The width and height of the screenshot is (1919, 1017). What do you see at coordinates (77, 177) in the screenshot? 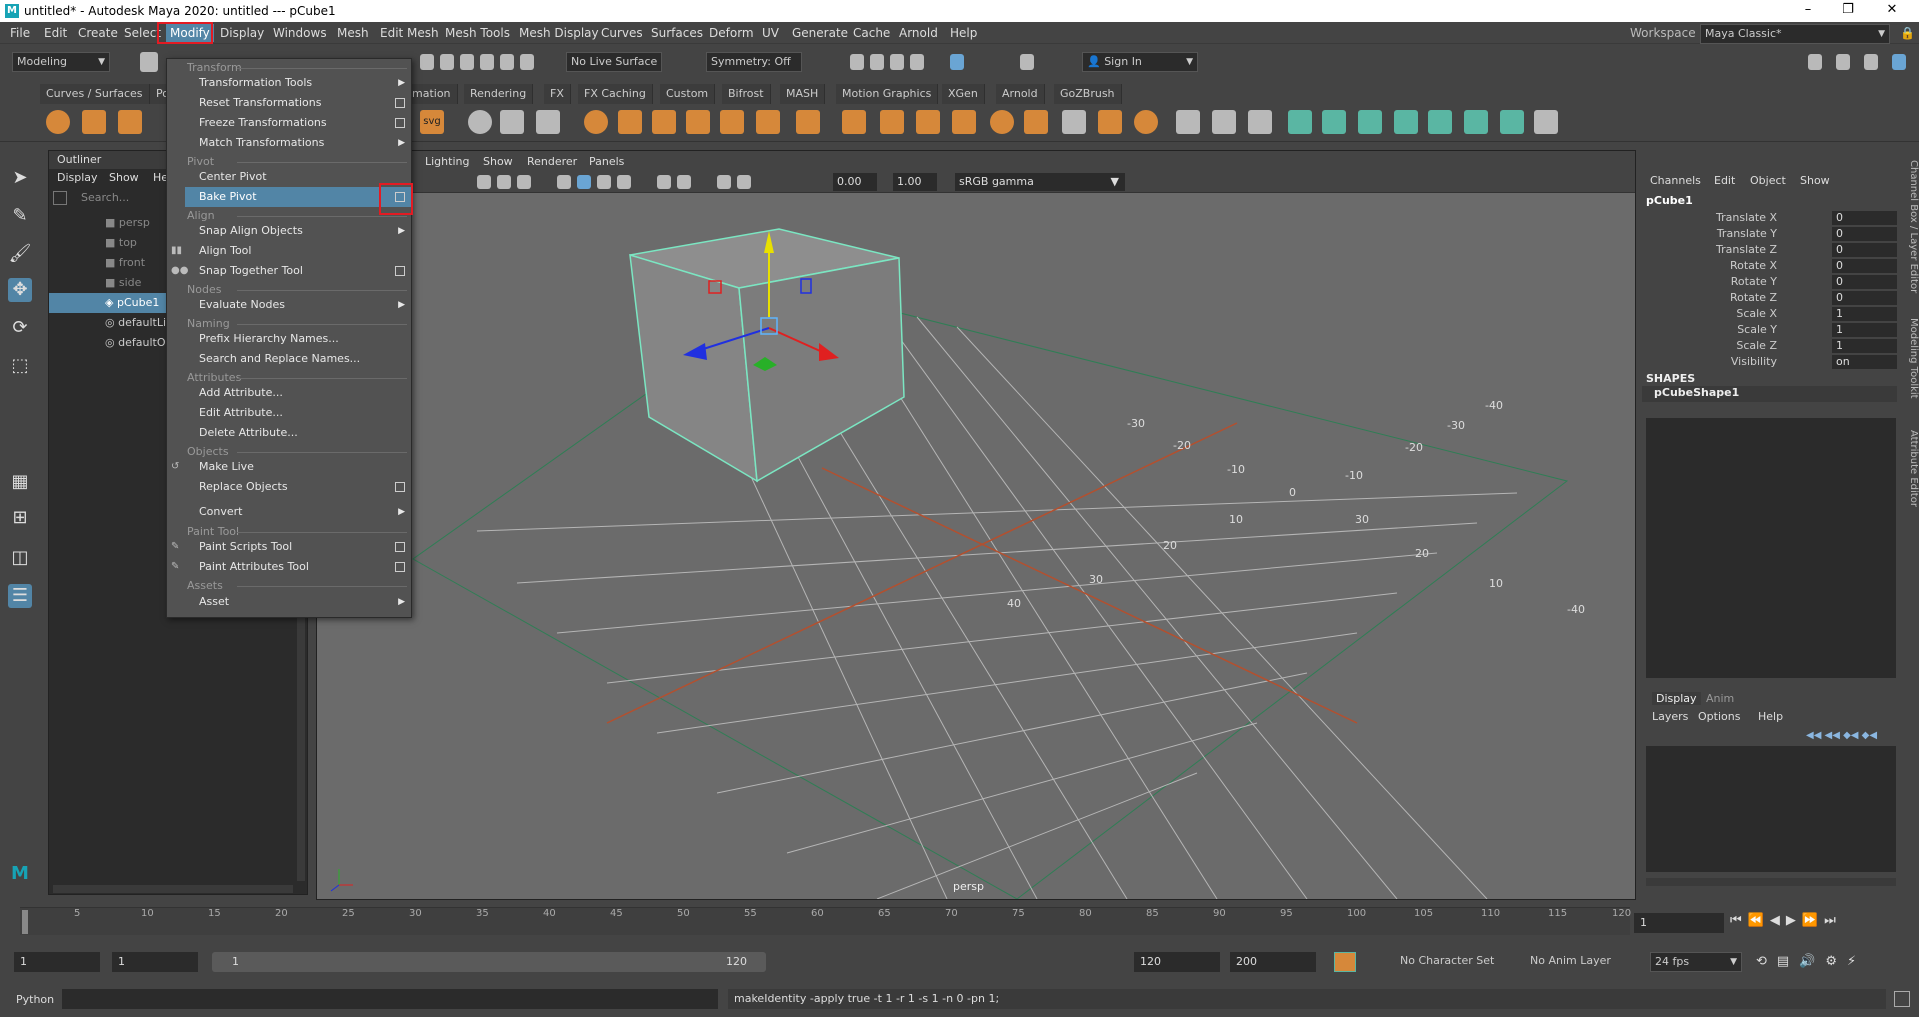
I see `outliner-menu-display: Display` at bounding box center [77, 177].